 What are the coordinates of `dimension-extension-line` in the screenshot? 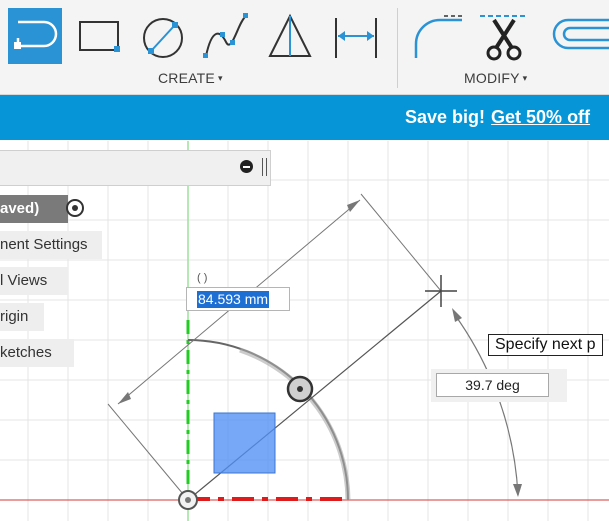 It's located at (401, 242).